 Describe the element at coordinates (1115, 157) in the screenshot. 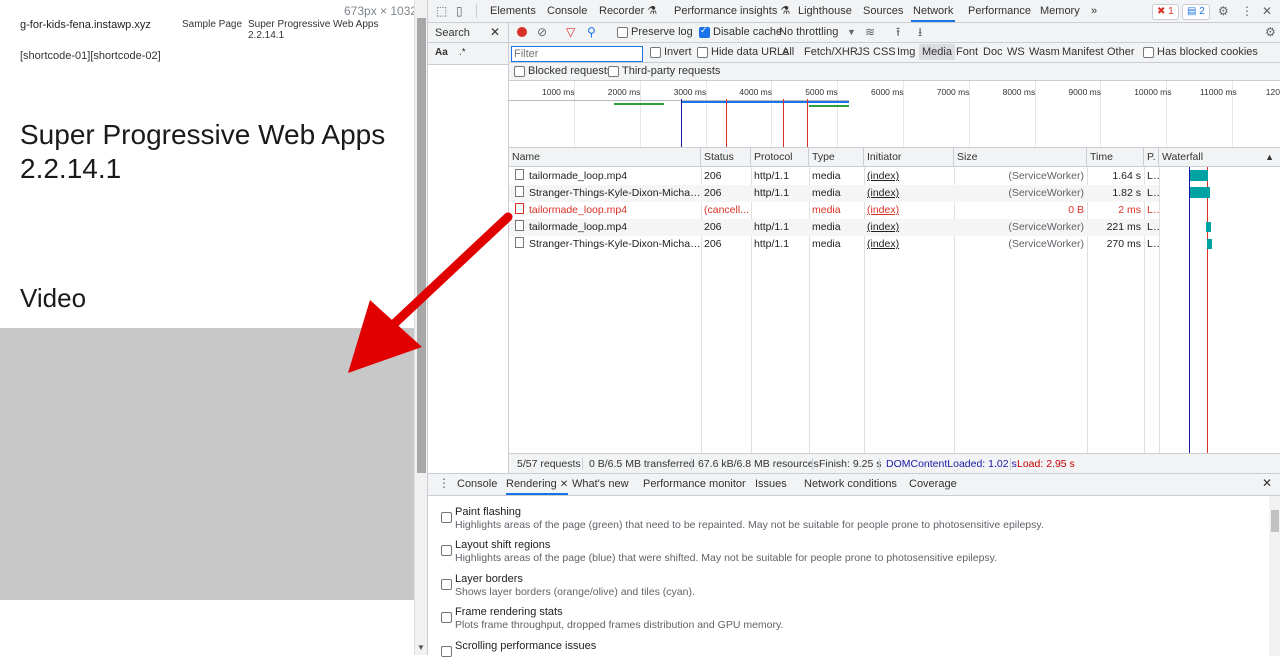

I see `col-time: Time` at that location.